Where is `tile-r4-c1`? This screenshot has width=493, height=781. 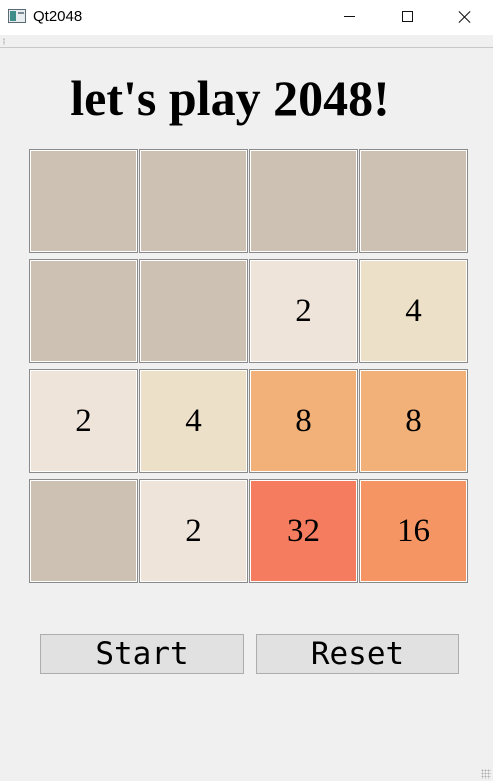 tile-r4-c1 is located at coordinates (83, 531).